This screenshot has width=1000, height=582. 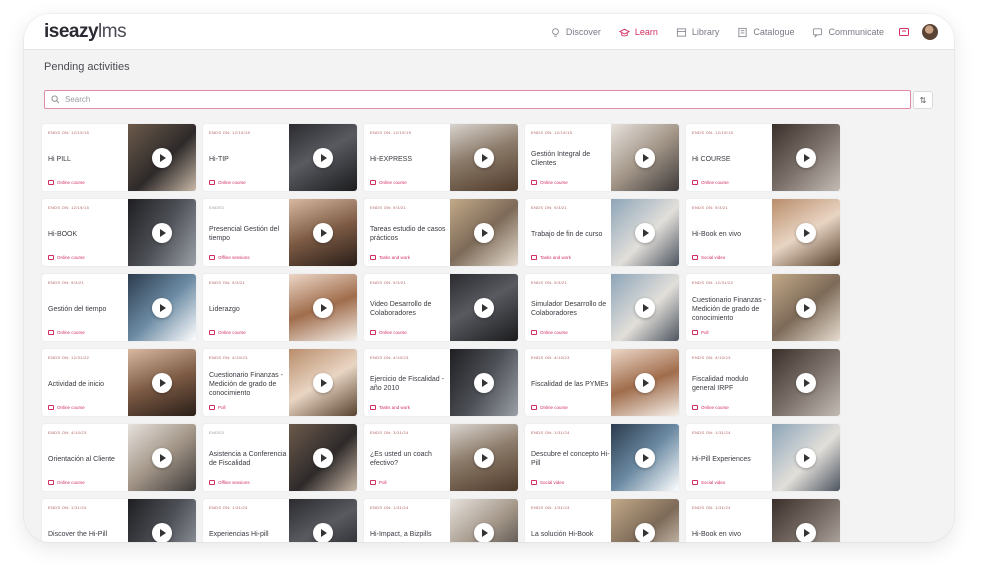 I want to click on nav-learn: Learn, so click(x=638, y=32).